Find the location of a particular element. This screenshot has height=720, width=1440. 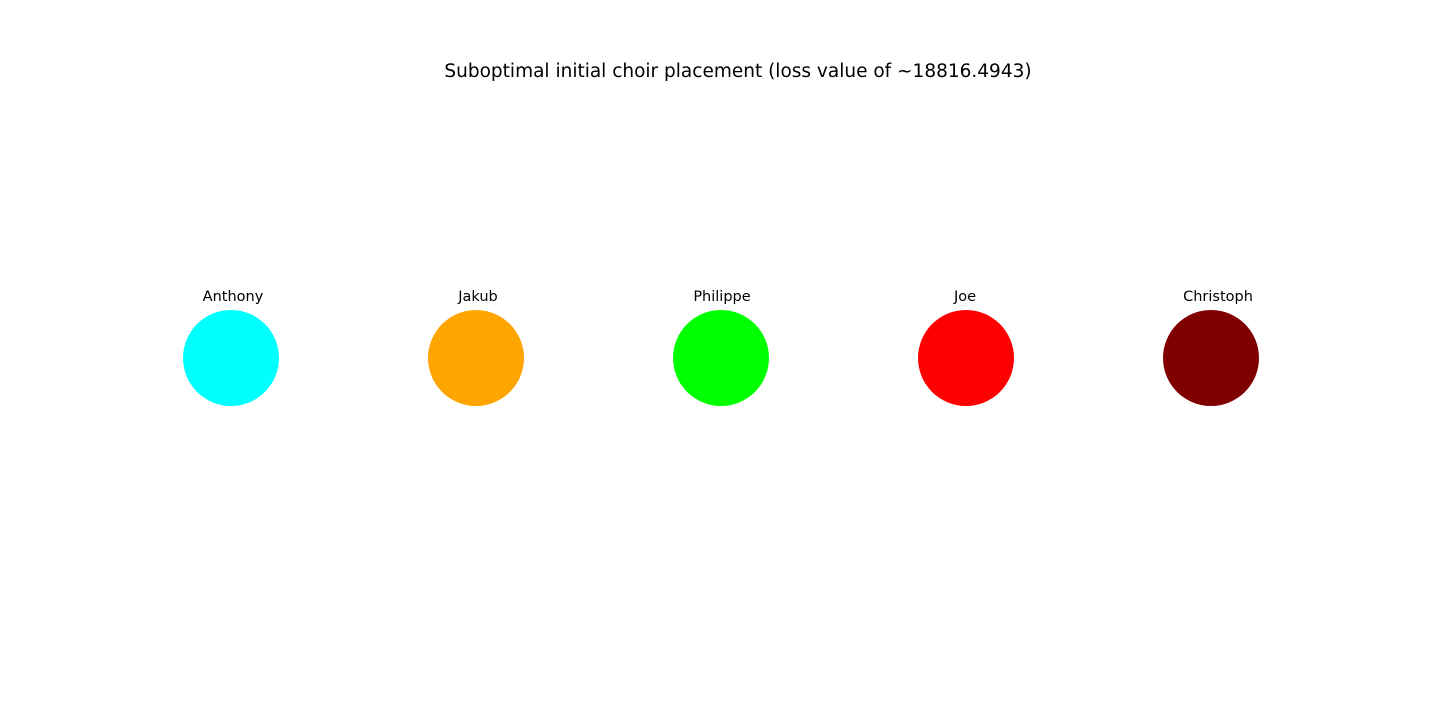

singer-label-anthony: Anthony is located at coordinates (233, 297).